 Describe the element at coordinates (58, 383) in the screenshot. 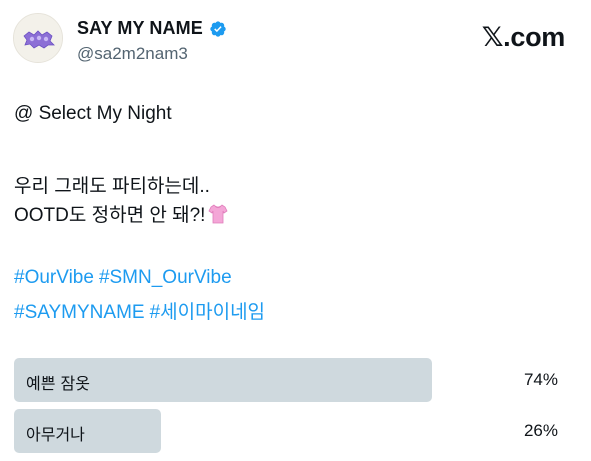

I see `poll-option-label: 예쁜 잠옷` at that location.